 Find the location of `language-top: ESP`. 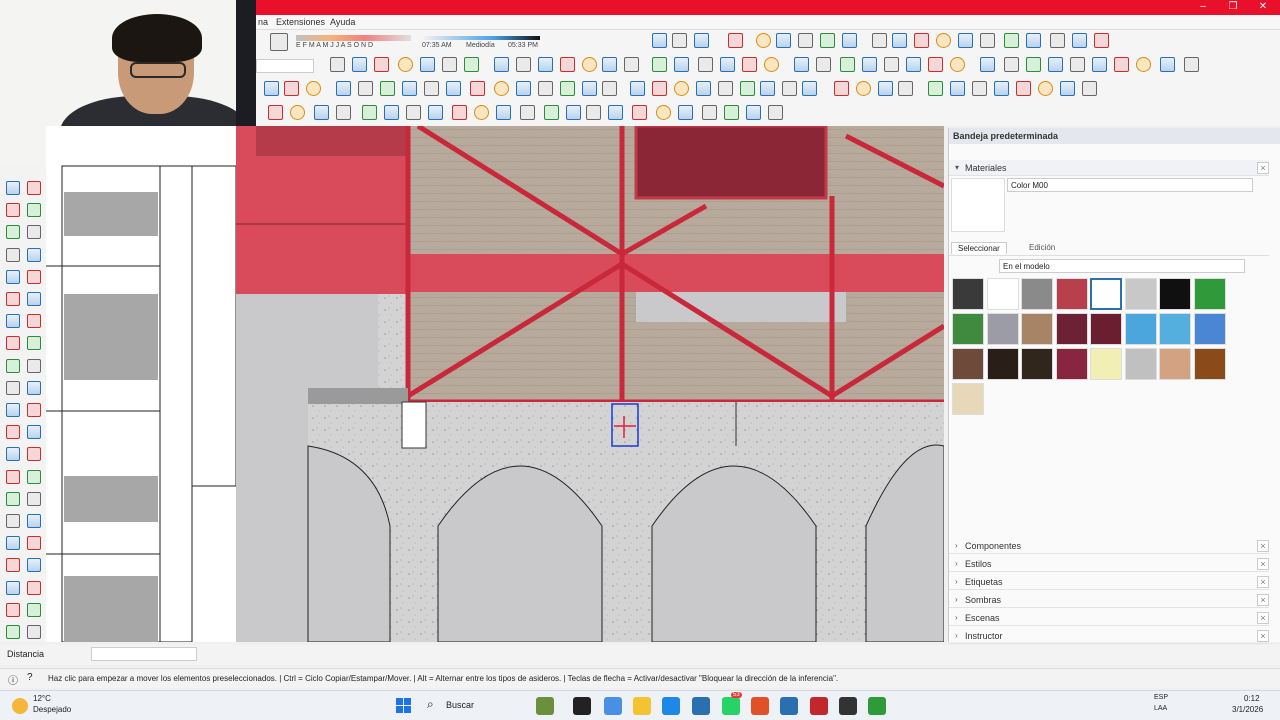

language-top: ESP is located at coordinates (1161, 697).